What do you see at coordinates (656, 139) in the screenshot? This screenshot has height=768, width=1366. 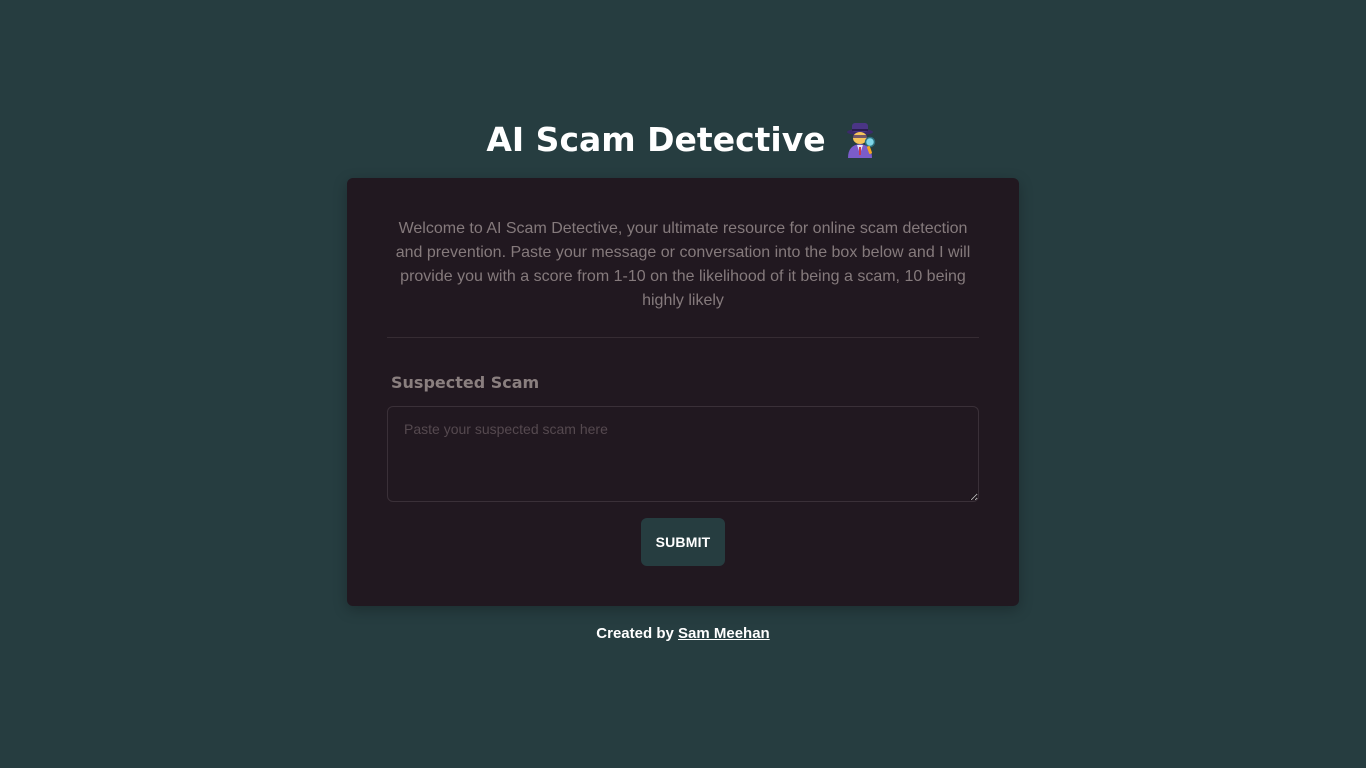 I see `page-title-text: AI Scam Detective` at bounding box center [656, 139].